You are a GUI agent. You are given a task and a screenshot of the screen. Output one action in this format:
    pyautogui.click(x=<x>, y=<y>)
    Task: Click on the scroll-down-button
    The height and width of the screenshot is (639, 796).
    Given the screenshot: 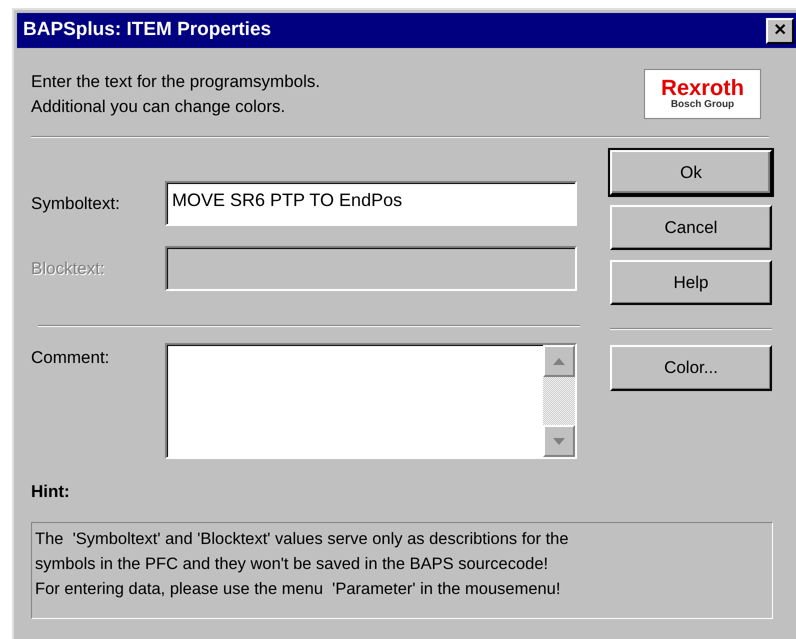 What is the action you would take?
    pyautogui.click(x=559, y=441)
    